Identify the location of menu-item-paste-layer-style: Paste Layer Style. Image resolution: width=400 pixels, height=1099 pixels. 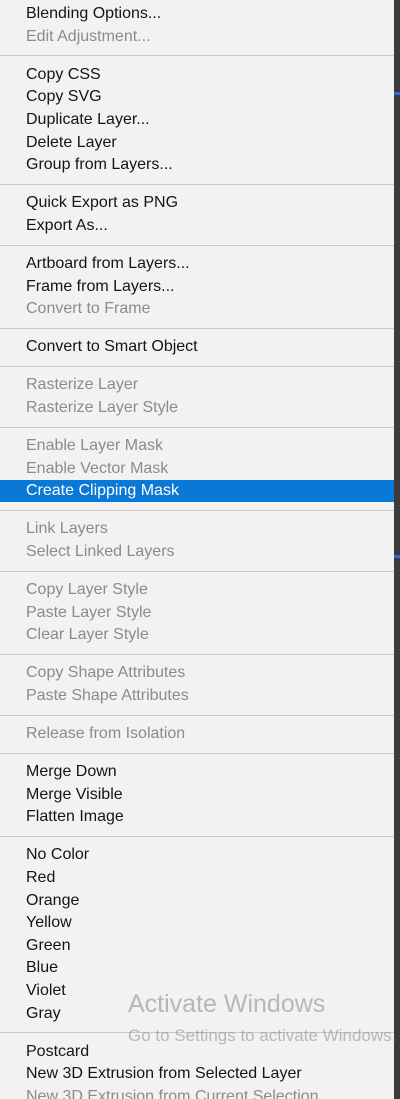
(89, 612).